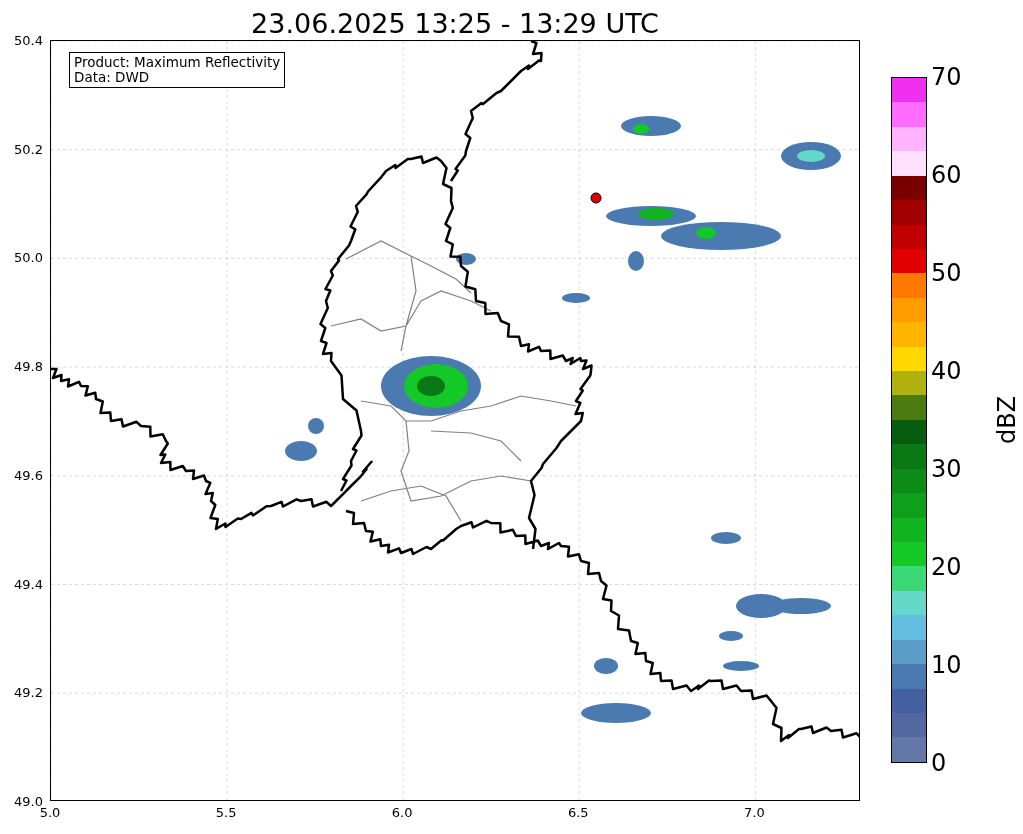  What do you see at coordinates (946, 273) in the screenshot?
I see `colorbar-tick-label: 50` at bounding box center [946, 273].